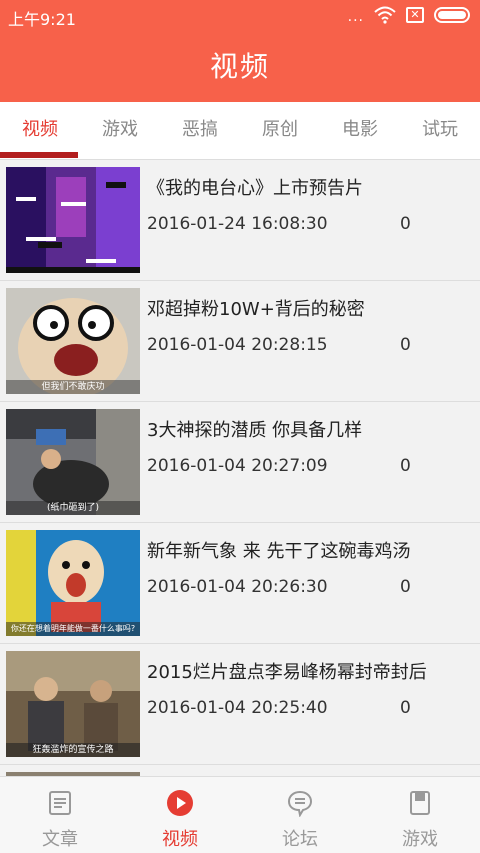  What do you see at coordinates (39, 155) in the screenshot?
I see `active-tab-indicator` at bounding box center [39, 155].